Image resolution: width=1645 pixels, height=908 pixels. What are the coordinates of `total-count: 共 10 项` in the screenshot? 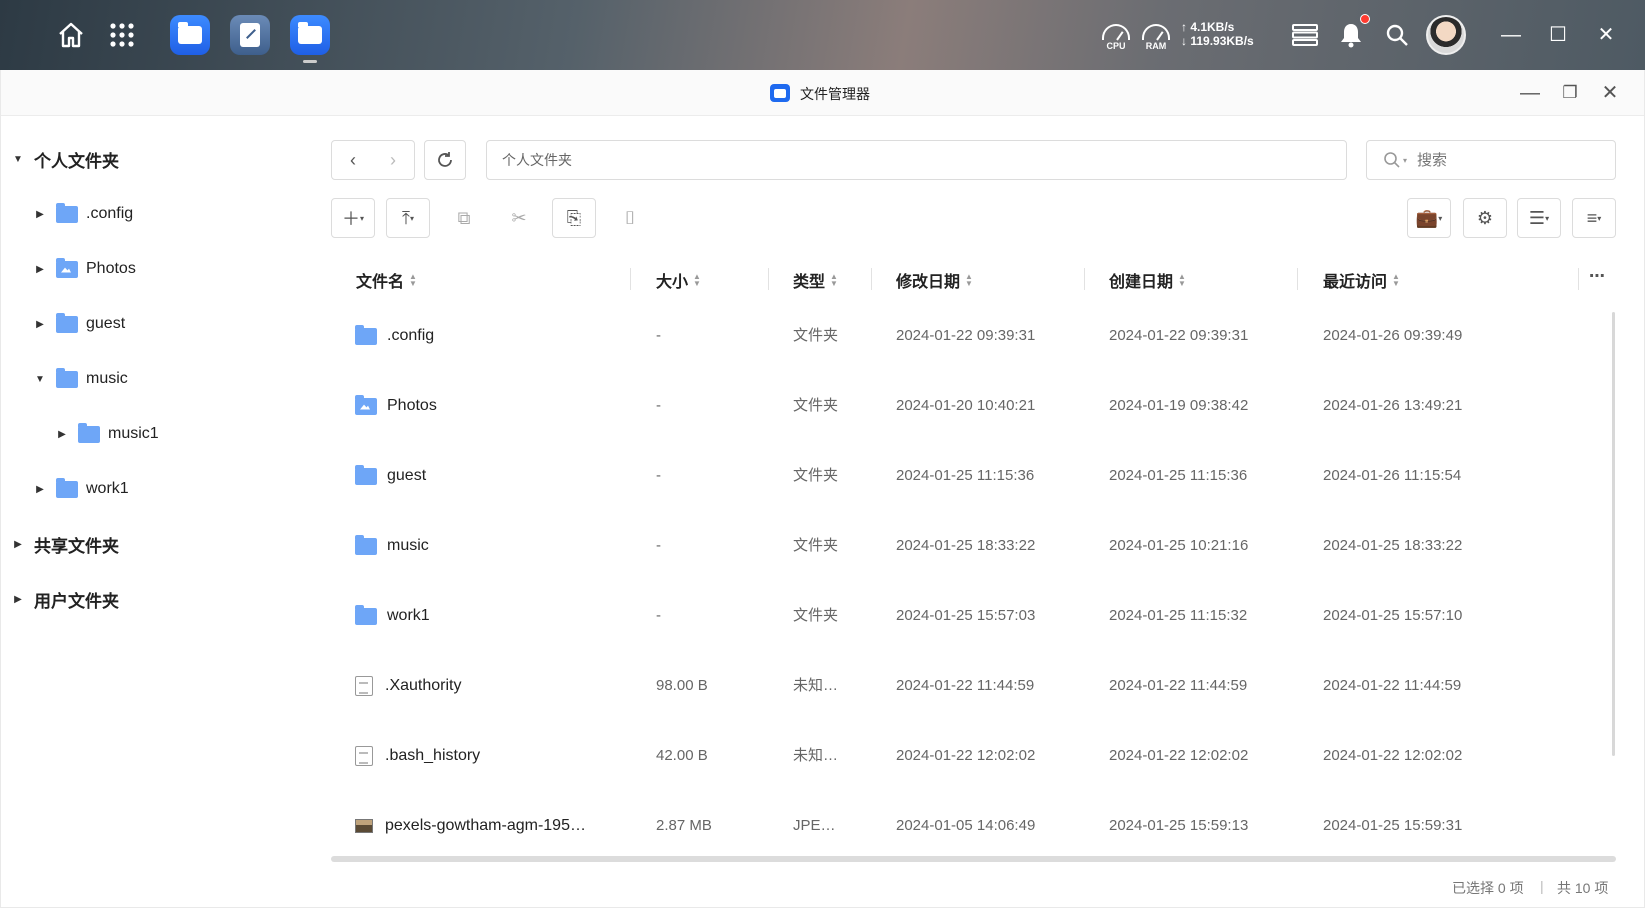 It's located at (1583, 888).